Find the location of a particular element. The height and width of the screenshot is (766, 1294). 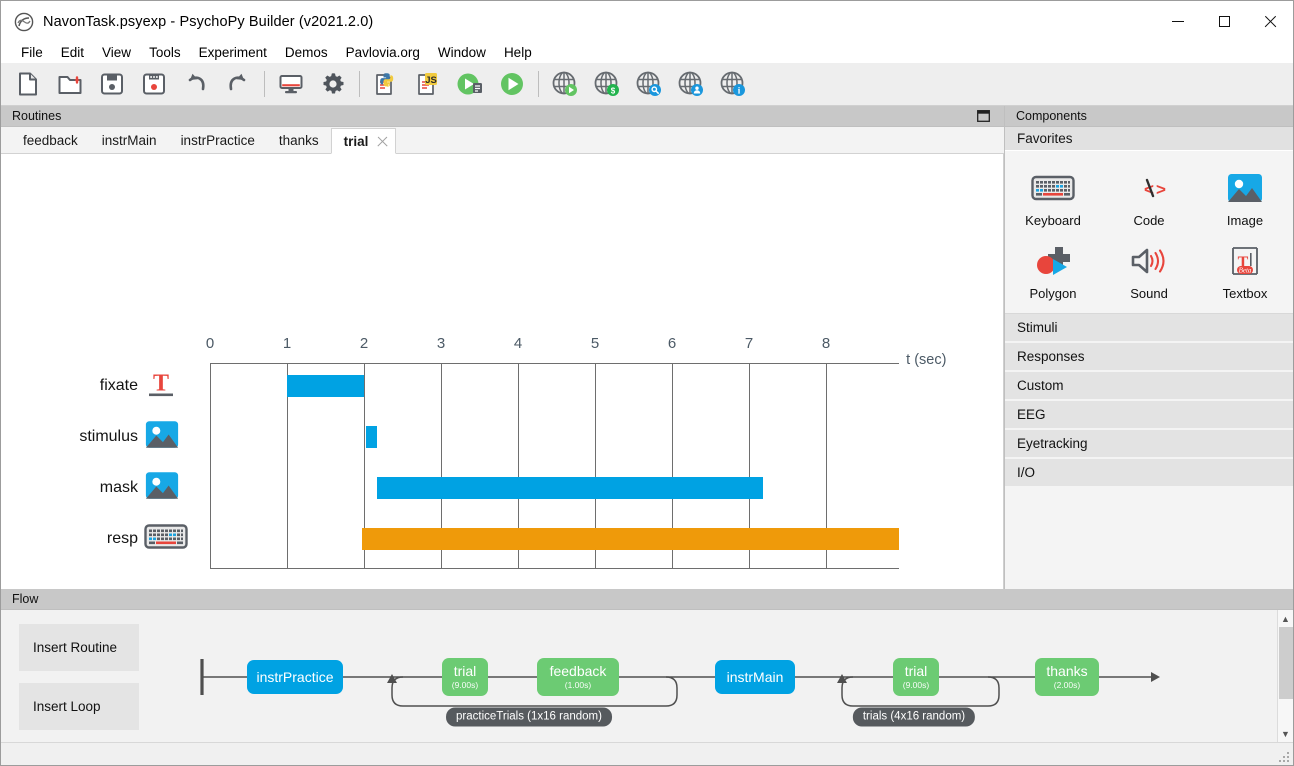

save-as-file-icon is located at coordinates (154, 84).